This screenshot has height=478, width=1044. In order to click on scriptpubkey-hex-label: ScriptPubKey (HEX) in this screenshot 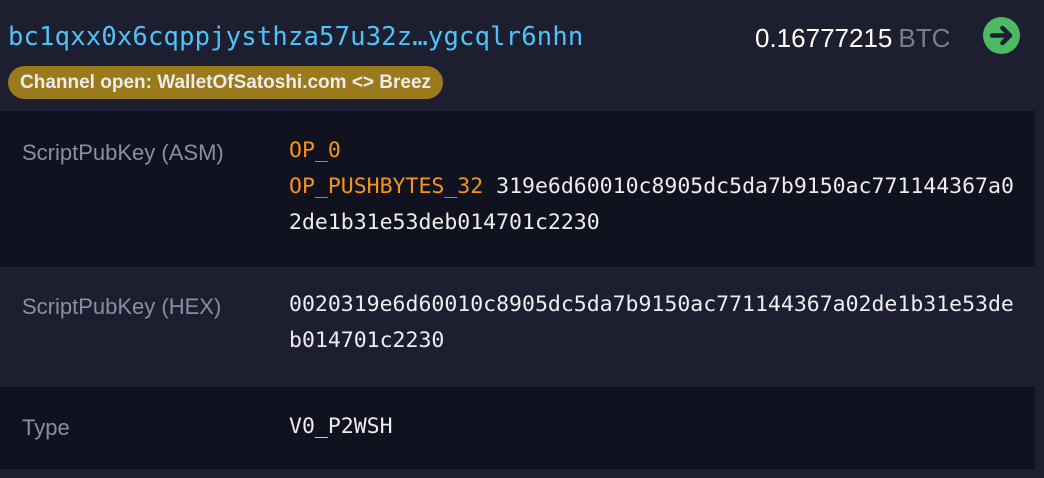, I will do `click(122, 306)`.